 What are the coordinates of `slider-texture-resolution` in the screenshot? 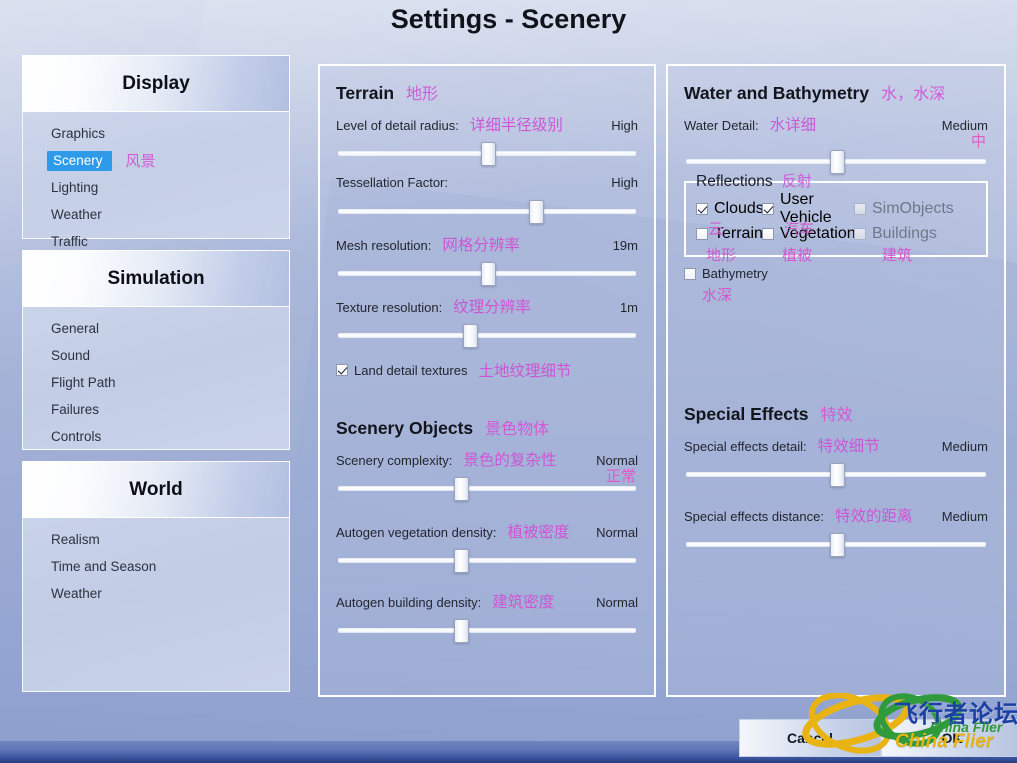 It's located at (487, 335).